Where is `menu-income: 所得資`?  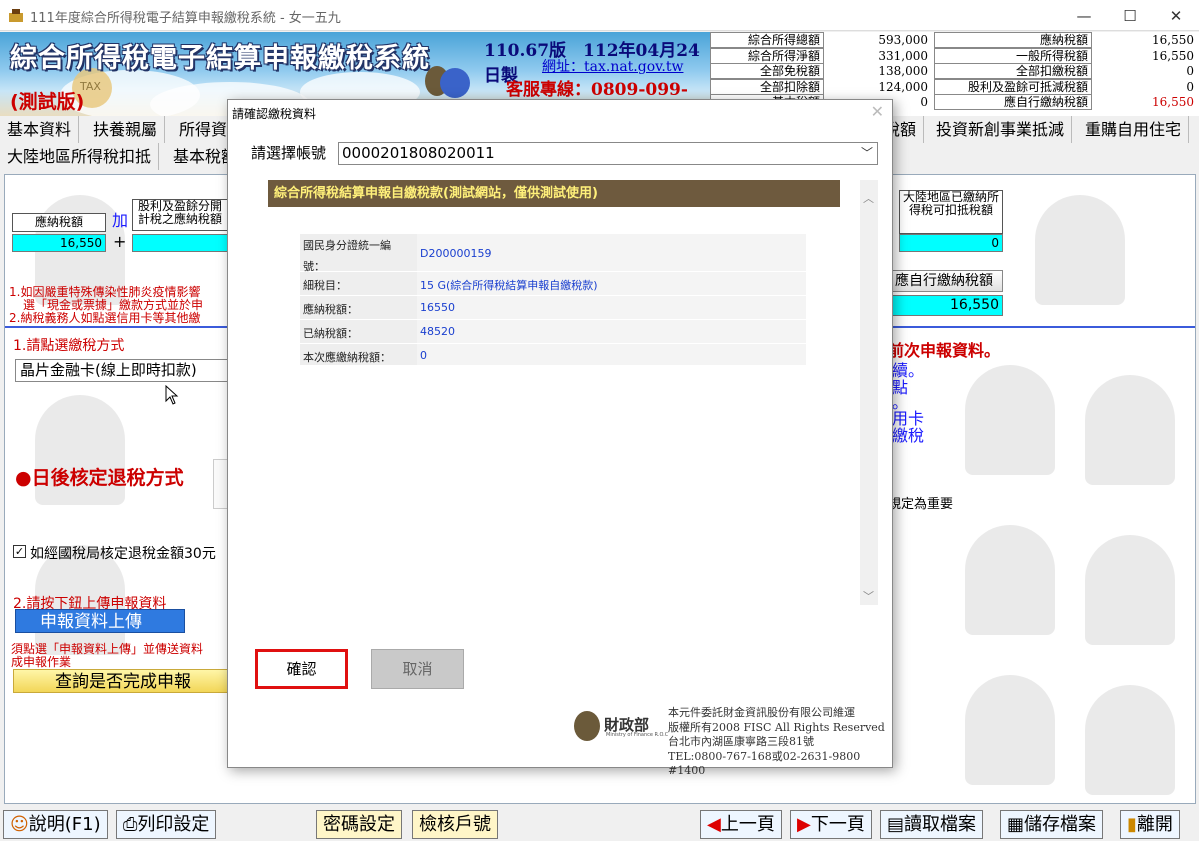
menu-income: 所得資 is located at coordinates (204, 129).